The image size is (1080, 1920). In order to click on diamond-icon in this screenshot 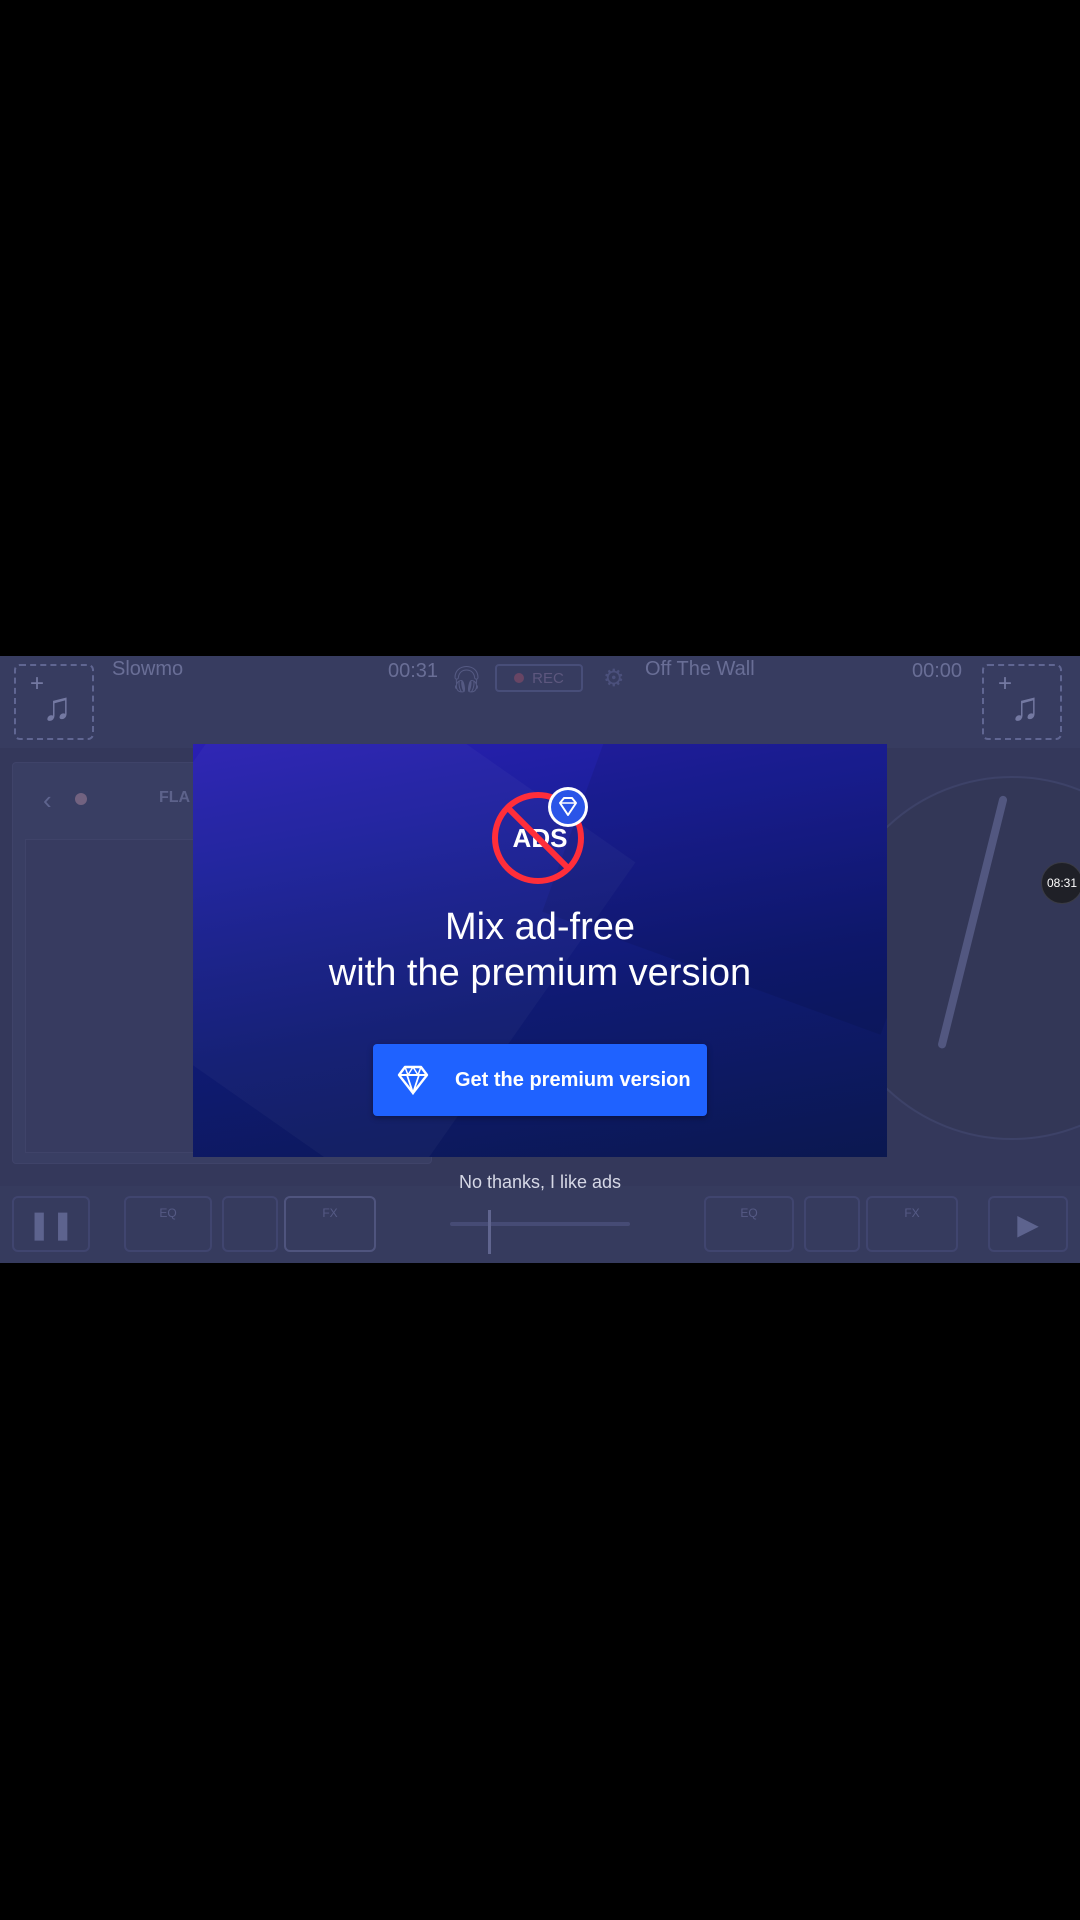, I will do `click(413, 1080)`.